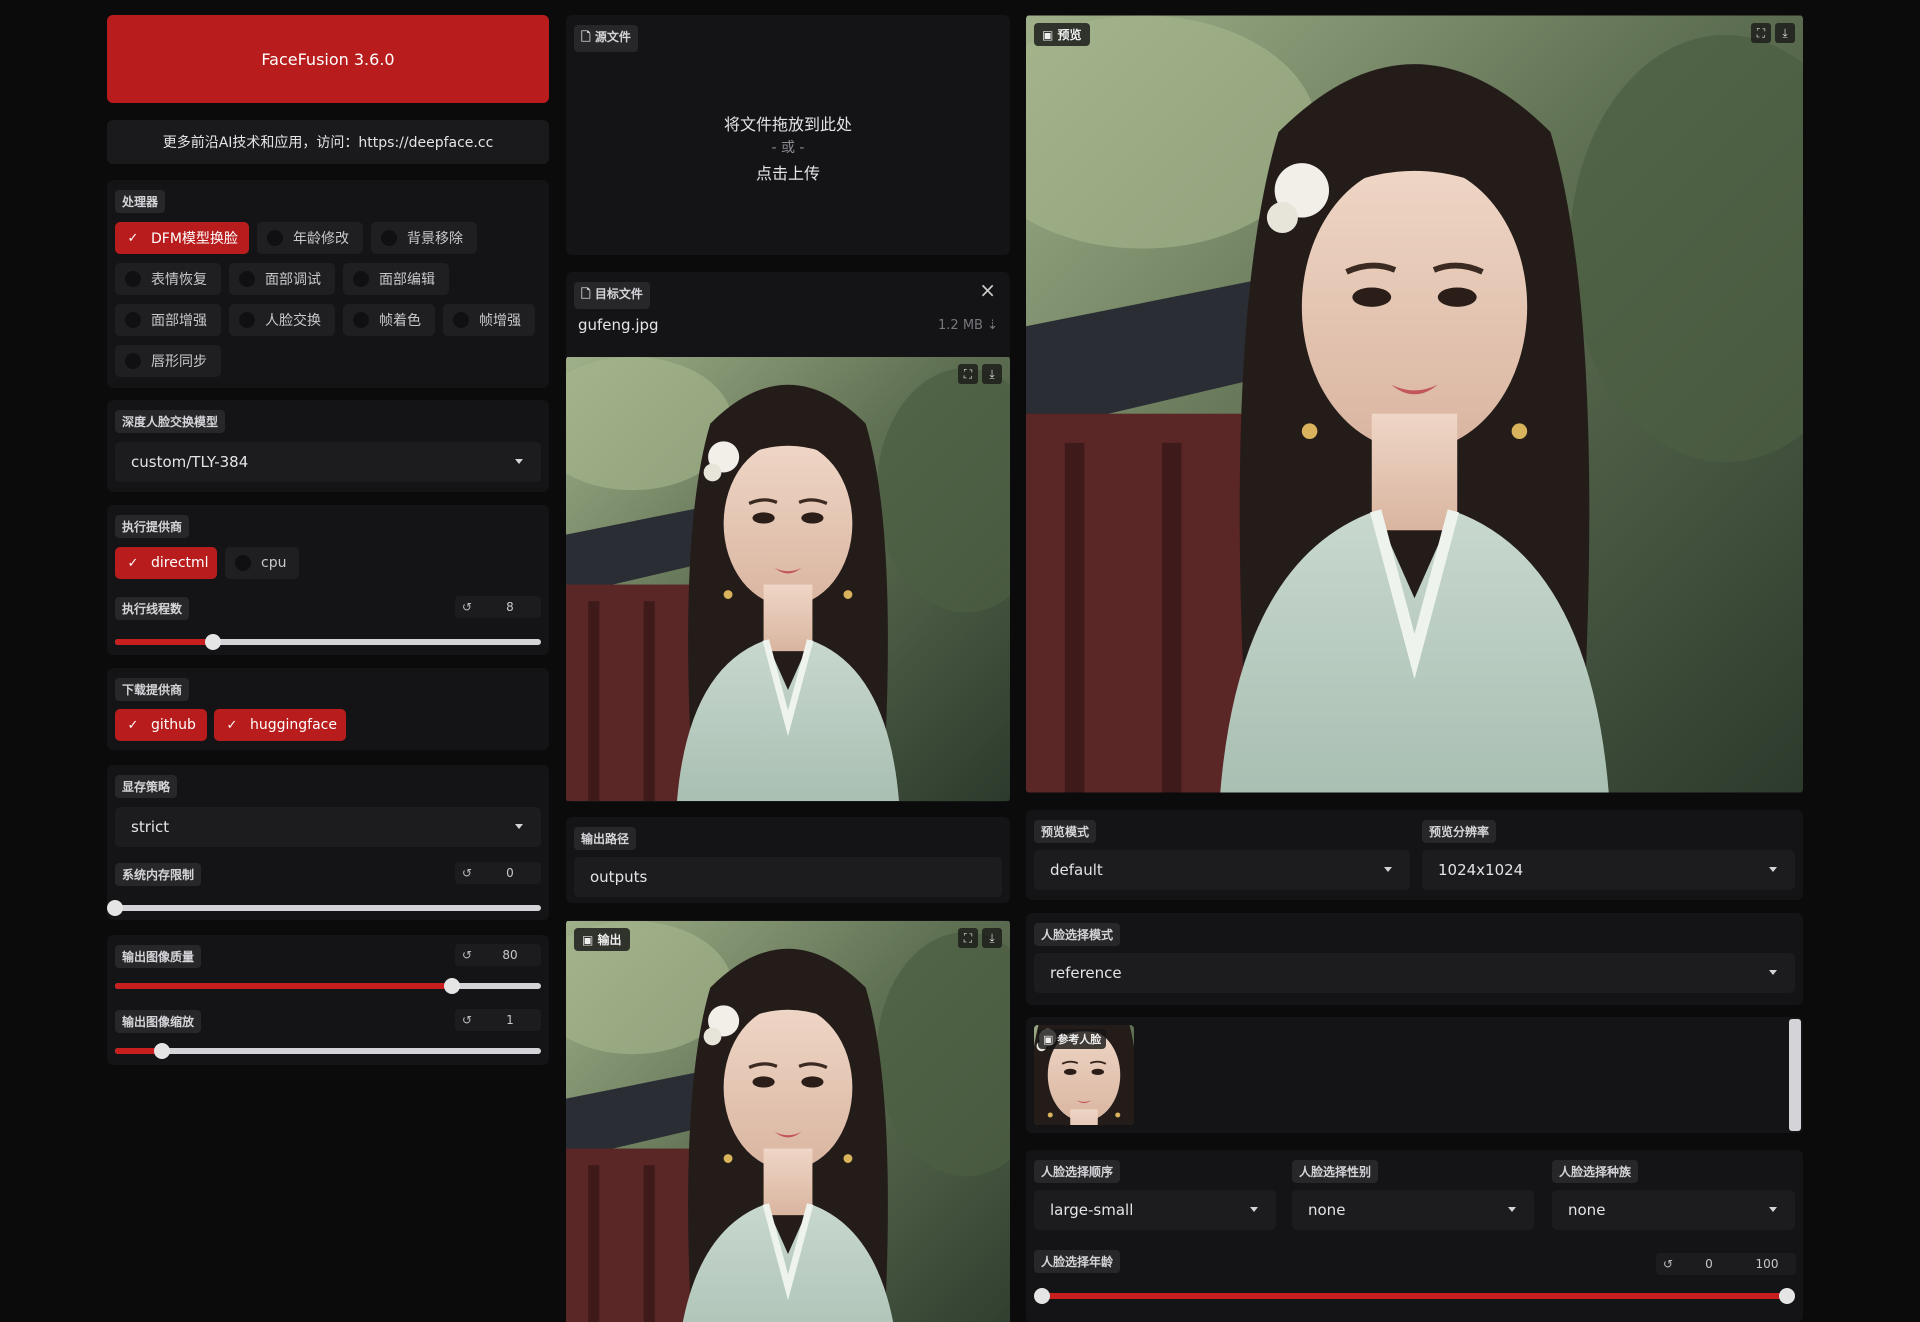 The height and width of the screenshot is (1322, 1920). What do you see at coordinates (1608, 870) in the screenshot?
I see `preview-resolution-select: 1024x1024` at bounding box center [1608, 870].